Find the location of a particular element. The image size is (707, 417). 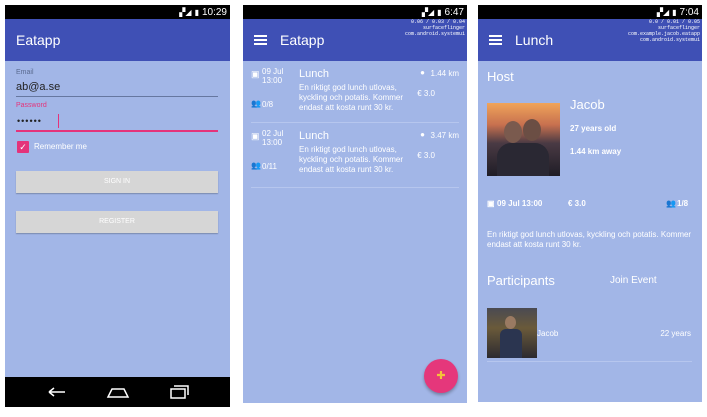

password-field: •••••• is located at coordinates (29, 121).